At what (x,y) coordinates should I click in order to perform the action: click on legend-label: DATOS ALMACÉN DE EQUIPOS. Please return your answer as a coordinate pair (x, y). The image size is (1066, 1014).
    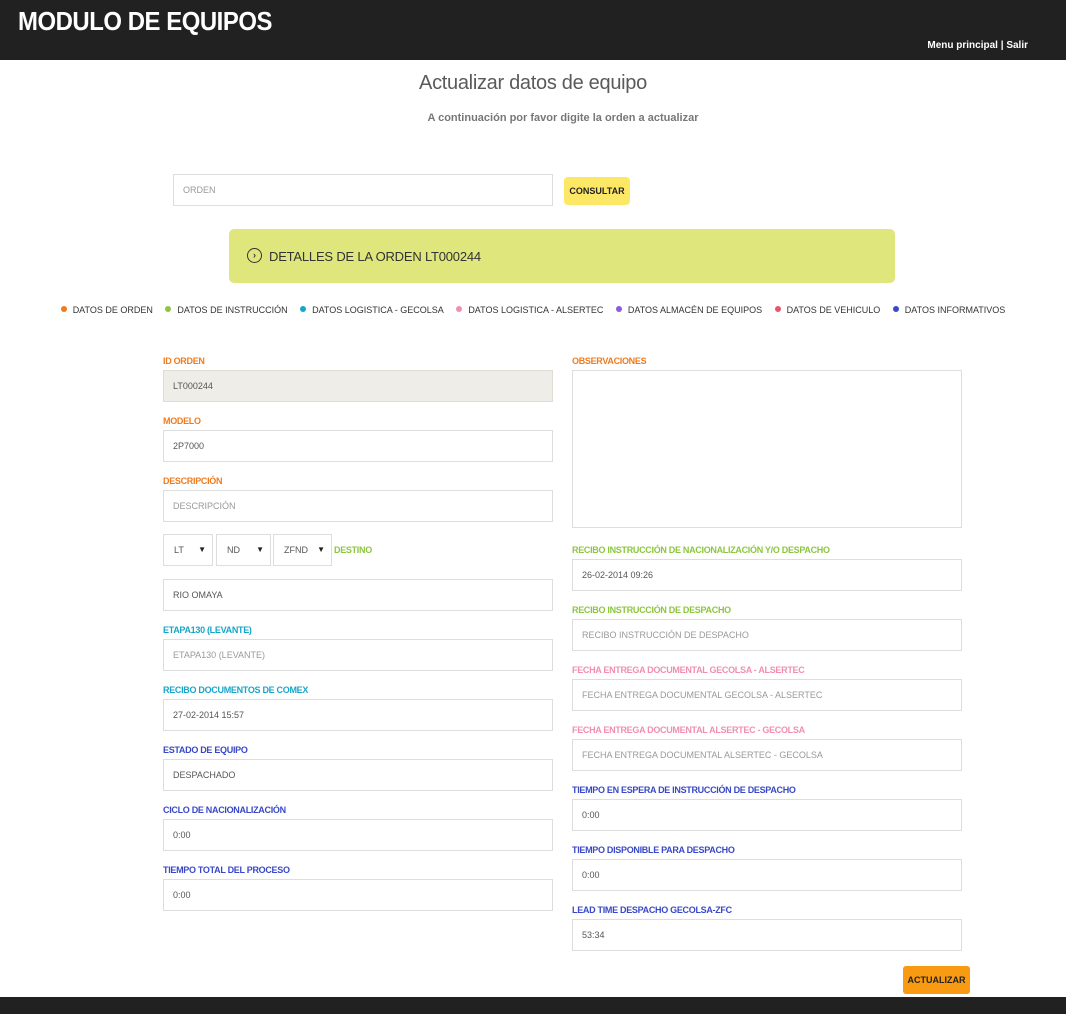
    Looking at the image, I should click on (695, 310).